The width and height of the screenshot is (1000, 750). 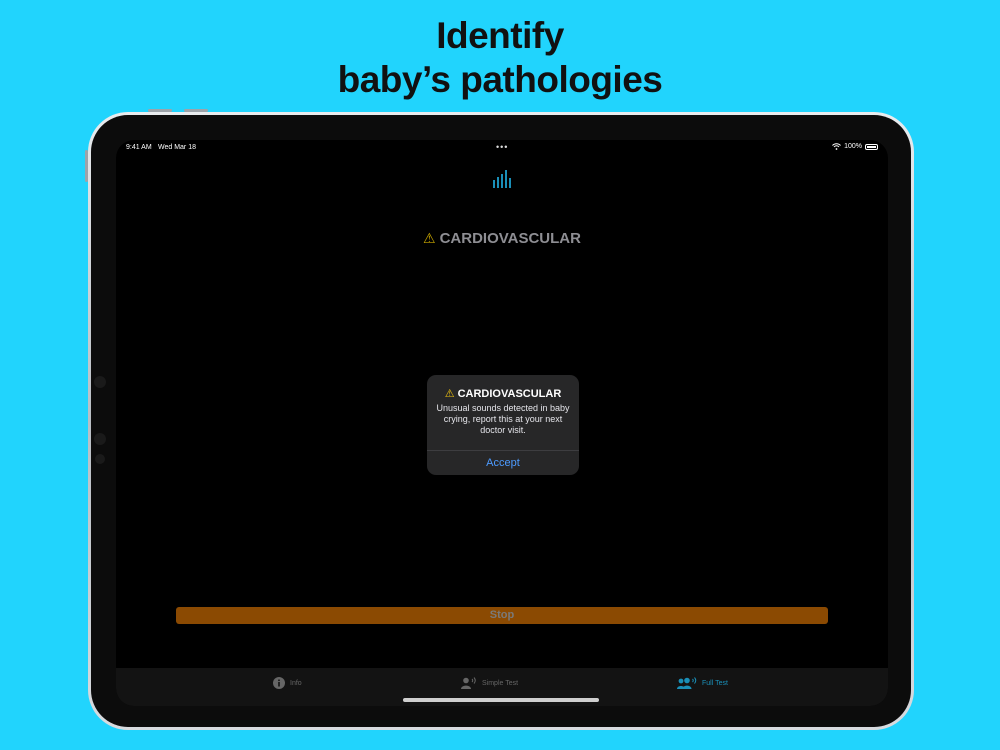 I want to click on alert-title-text: CARDIOVASCULAR, so click(x=509, y=394).